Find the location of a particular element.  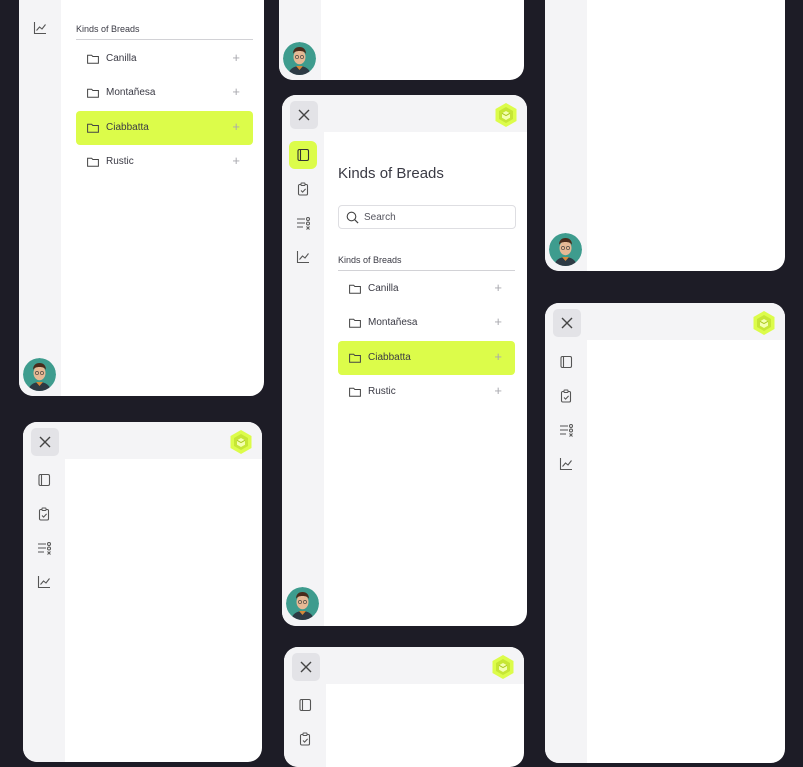

window-card-e is located at coordinates (142, 592).